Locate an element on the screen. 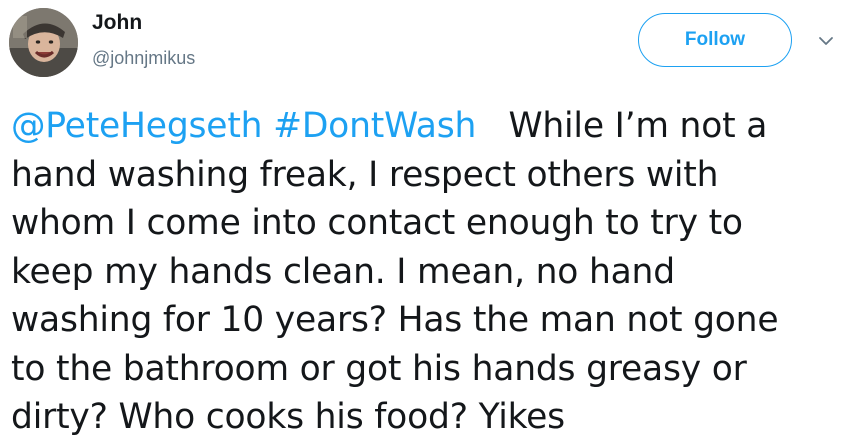 Image resolution: width=858 pixels, height=447 pixels. tweet-line-text: While I’m not a is located at coordinates (622, 126).